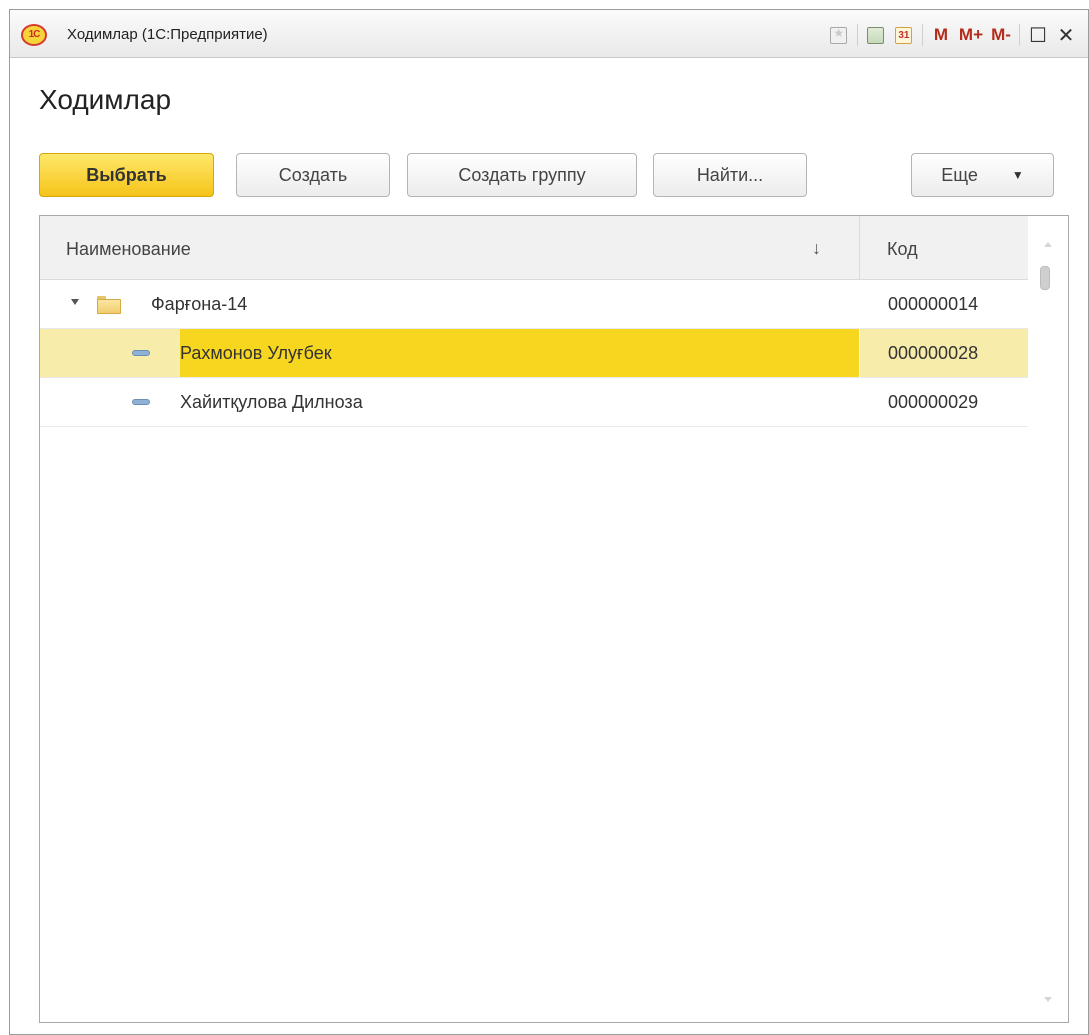 The width and height of the screenshot is (1089, 1035). I want to click on close-button: ✕, so click(1066, 35).